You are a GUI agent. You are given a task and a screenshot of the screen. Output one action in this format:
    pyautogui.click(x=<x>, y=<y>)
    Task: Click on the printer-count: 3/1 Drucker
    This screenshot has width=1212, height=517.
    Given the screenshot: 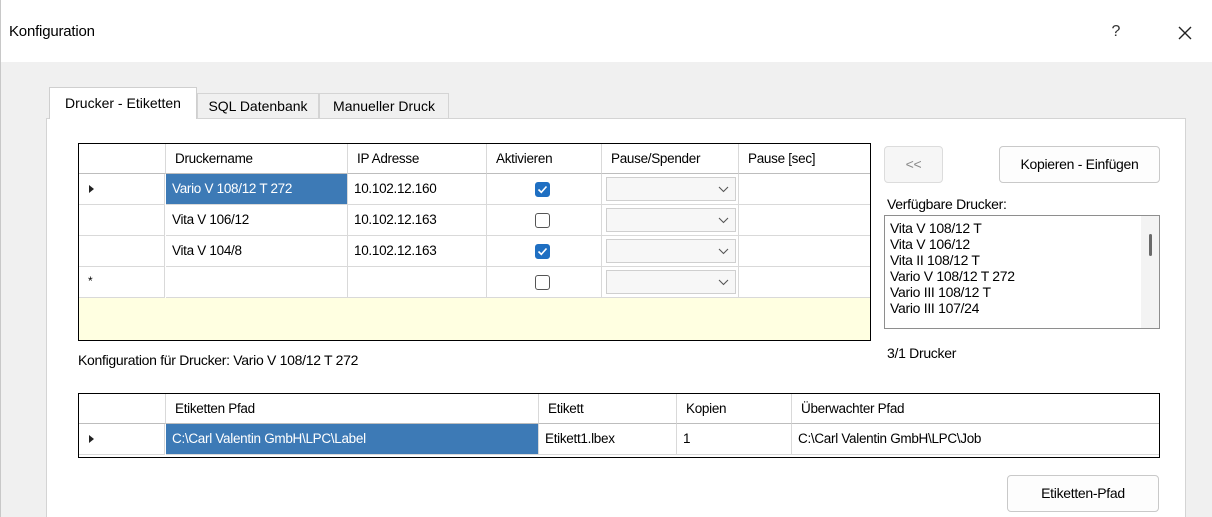 What is the action you would take?
    pyautogui.click(x=922, y=353)
    